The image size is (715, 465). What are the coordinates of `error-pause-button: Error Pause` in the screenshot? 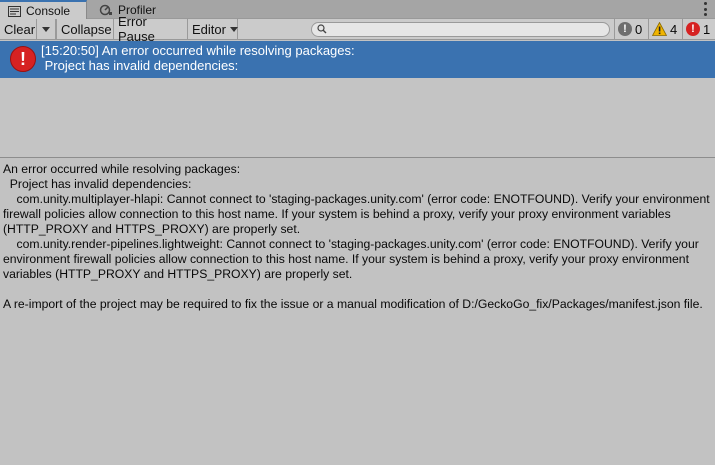 It's located at (151, 29).